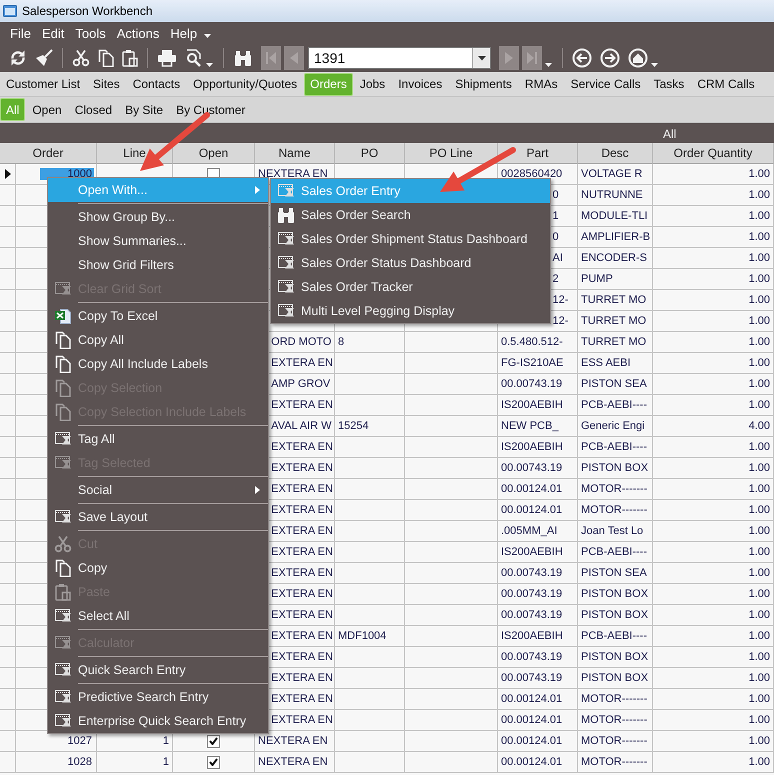 This screenshot has height=775, width=774. Describe the element at coordinates (301, 426) in the screenshot. I see `table-cell: AVAL AIR W` at that location.